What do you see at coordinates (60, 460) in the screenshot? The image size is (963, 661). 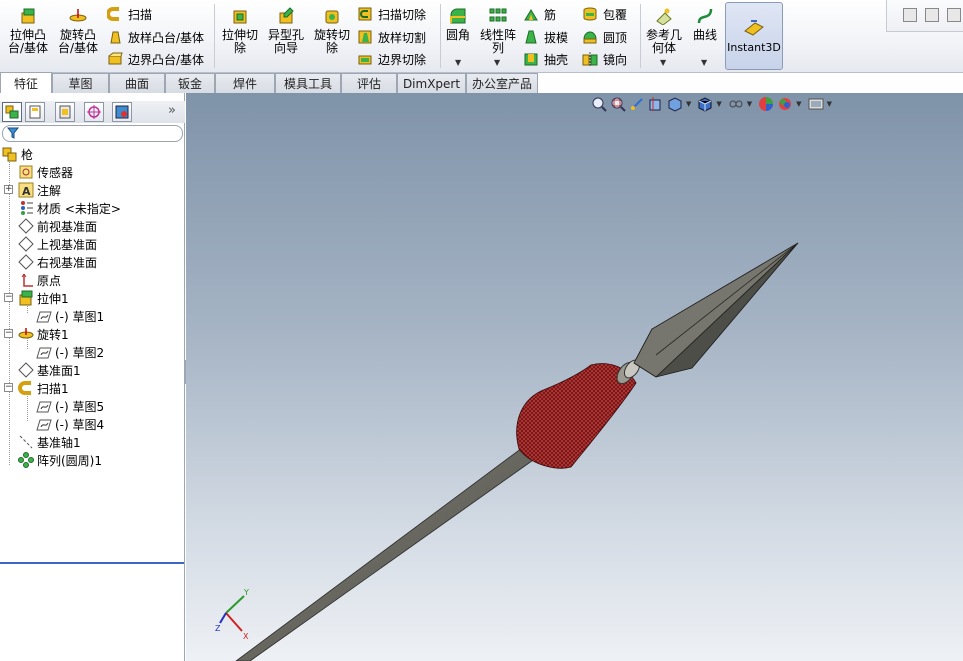 I see `tree-item-circular-pattern1: 阵列(圆周)1` at bounding box center [60, 460].